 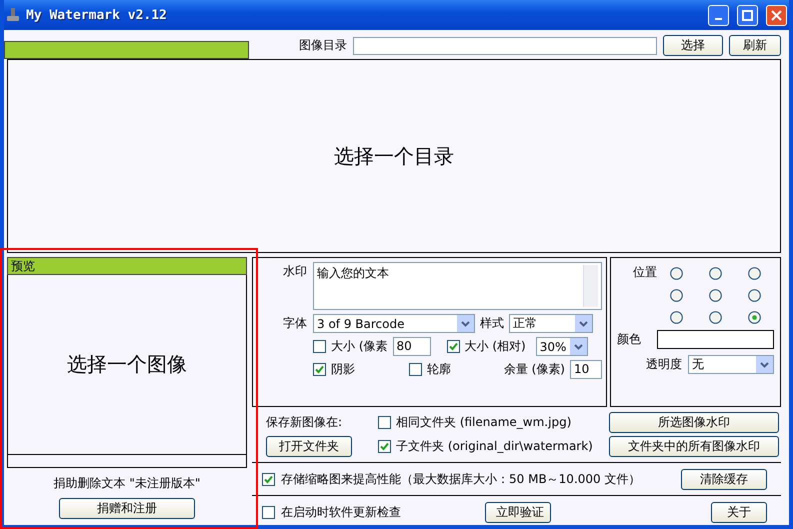 I want to click on watermark-label: 水印, so click(x=295, y=271).